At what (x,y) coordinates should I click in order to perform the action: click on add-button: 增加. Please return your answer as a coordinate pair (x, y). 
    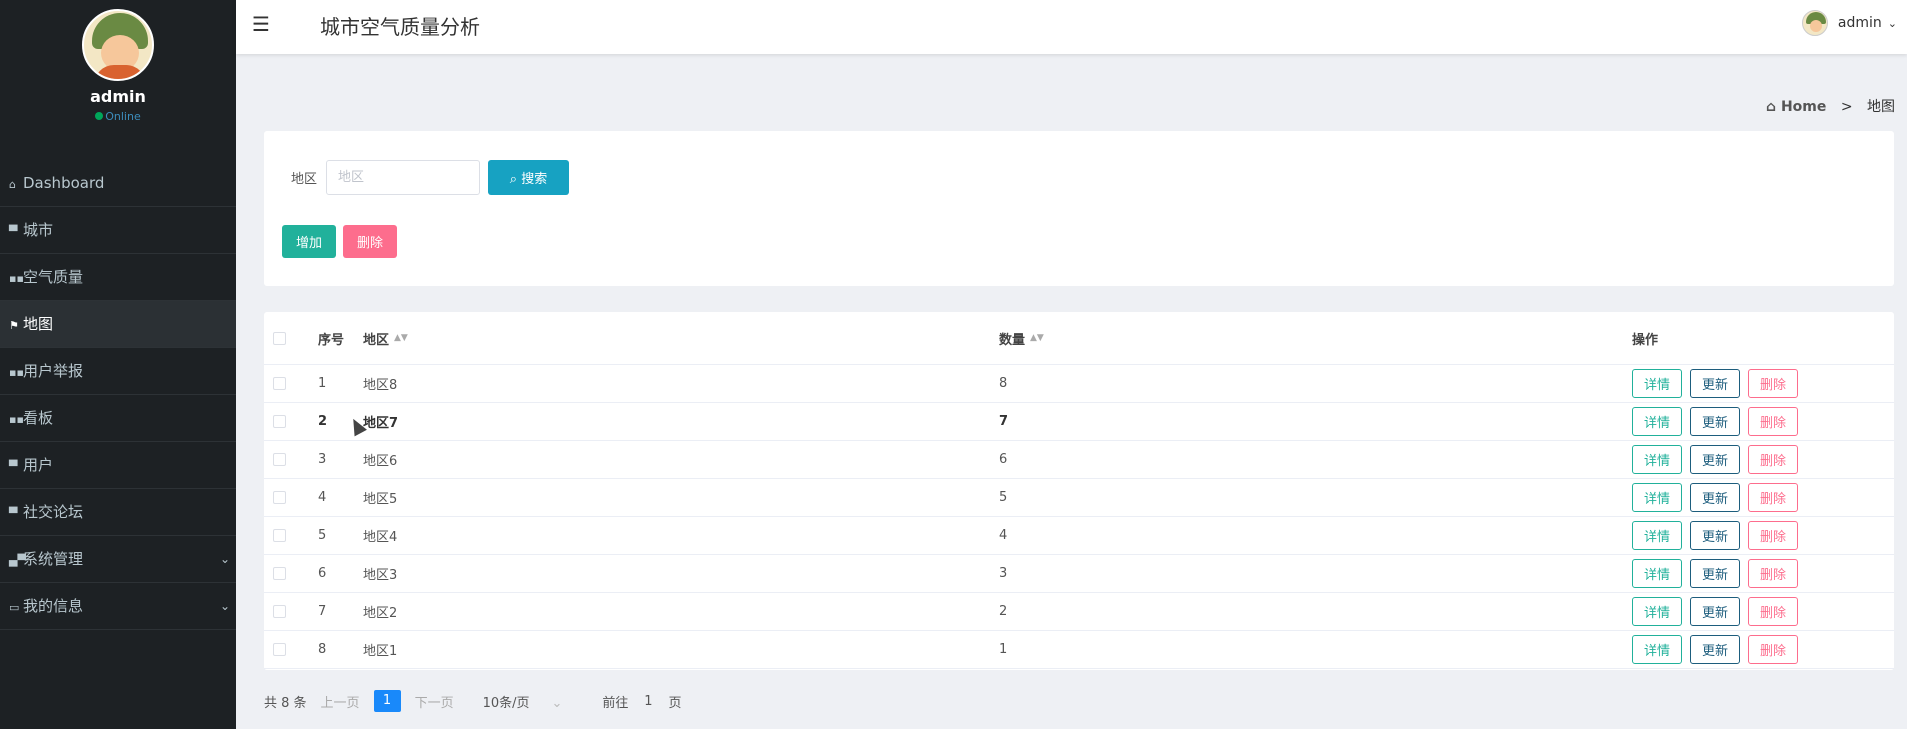
    Looking at the image, I should click on (309, 241).